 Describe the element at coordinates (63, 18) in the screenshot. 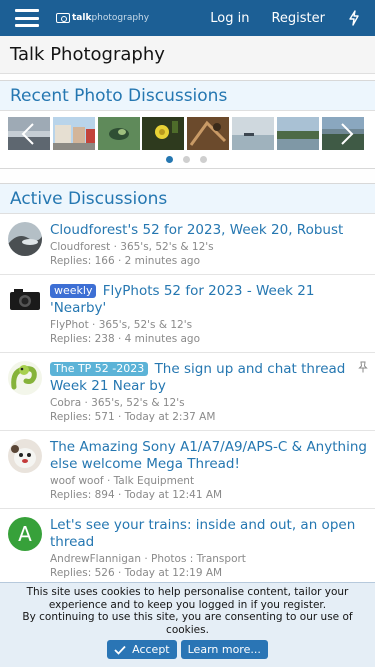

I see `camera-icon` at that location.